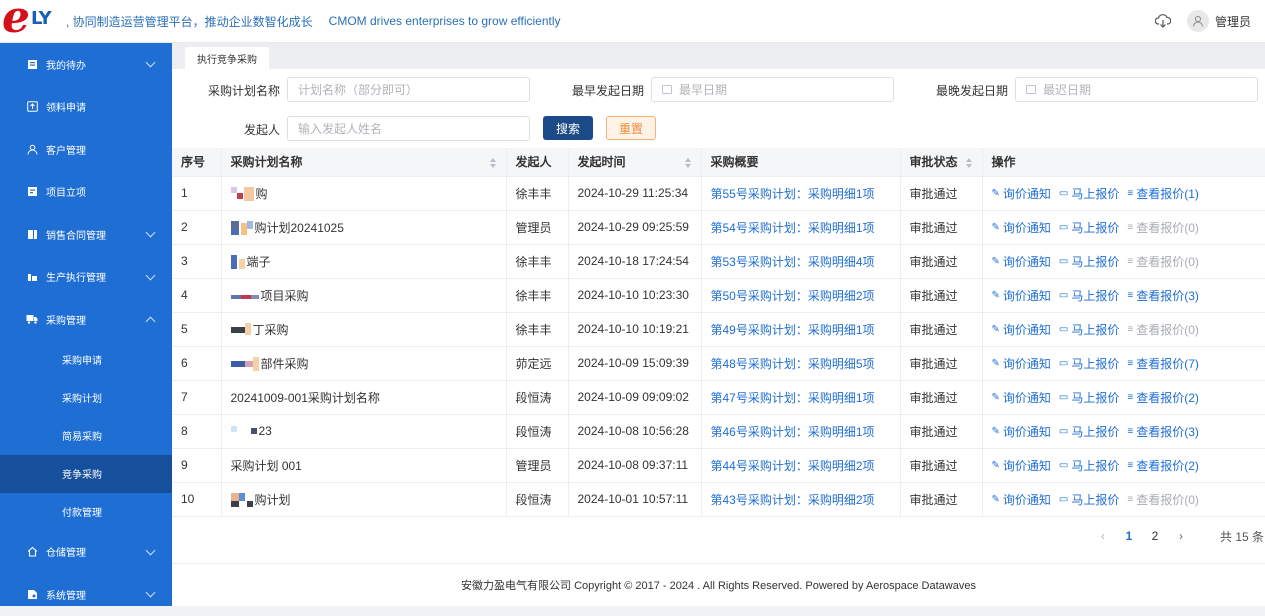  Describe the element at coordinates (793, 330) in the screenshot. I see `summary-link: 第49号采购计划：采购明细1项` at that location.